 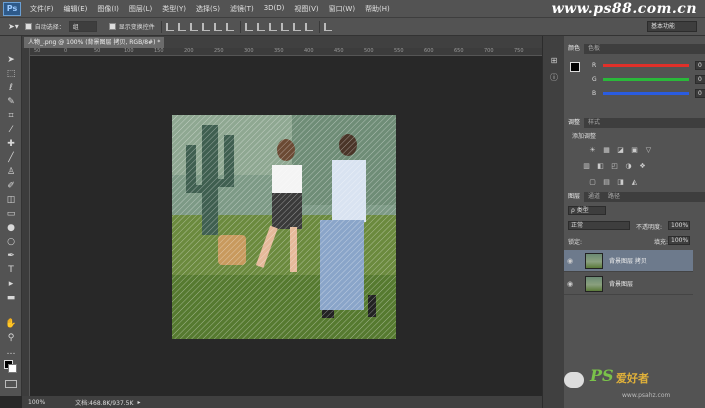 What do you see at coordinates (700, 93) in the screenshot?
I see `blue-value: 0` at bounding box center [700, 93].